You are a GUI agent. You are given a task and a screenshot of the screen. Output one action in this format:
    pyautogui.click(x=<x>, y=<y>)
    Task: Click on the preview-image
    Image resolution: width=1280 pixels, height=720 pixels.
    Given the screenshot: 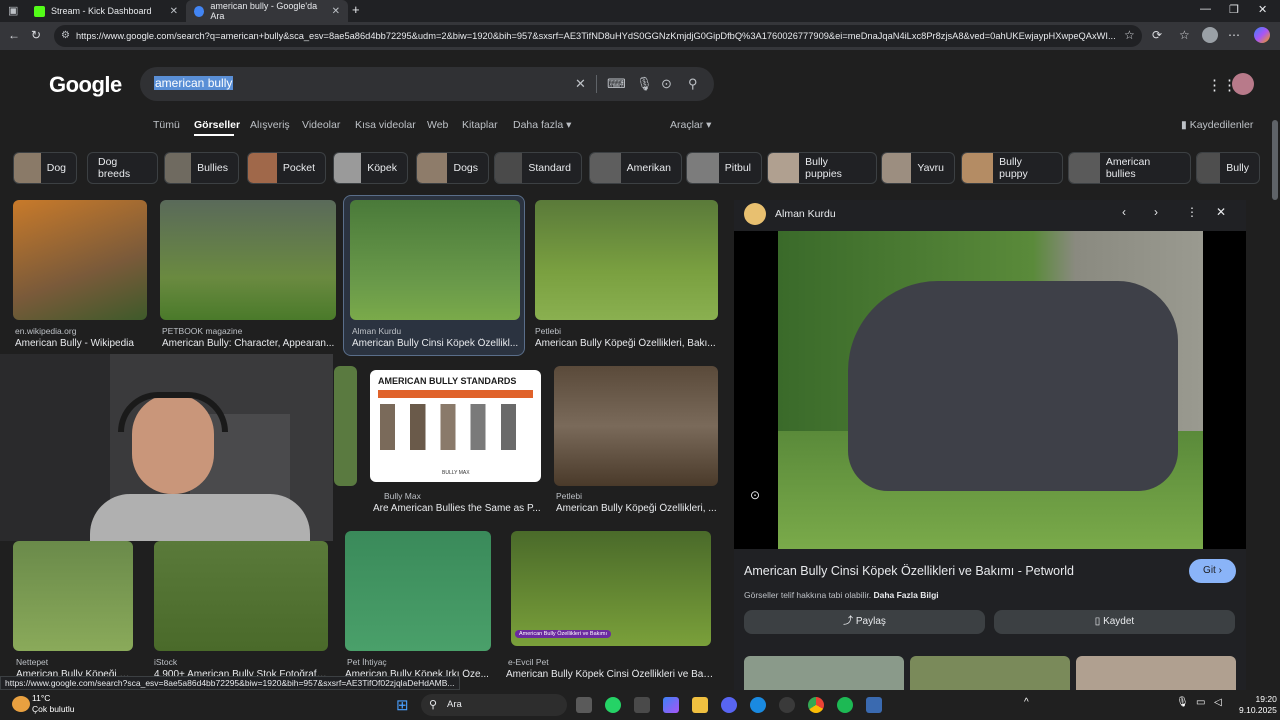 What is the action you would take?
    pyautogui.click(x=990, y=390)
    